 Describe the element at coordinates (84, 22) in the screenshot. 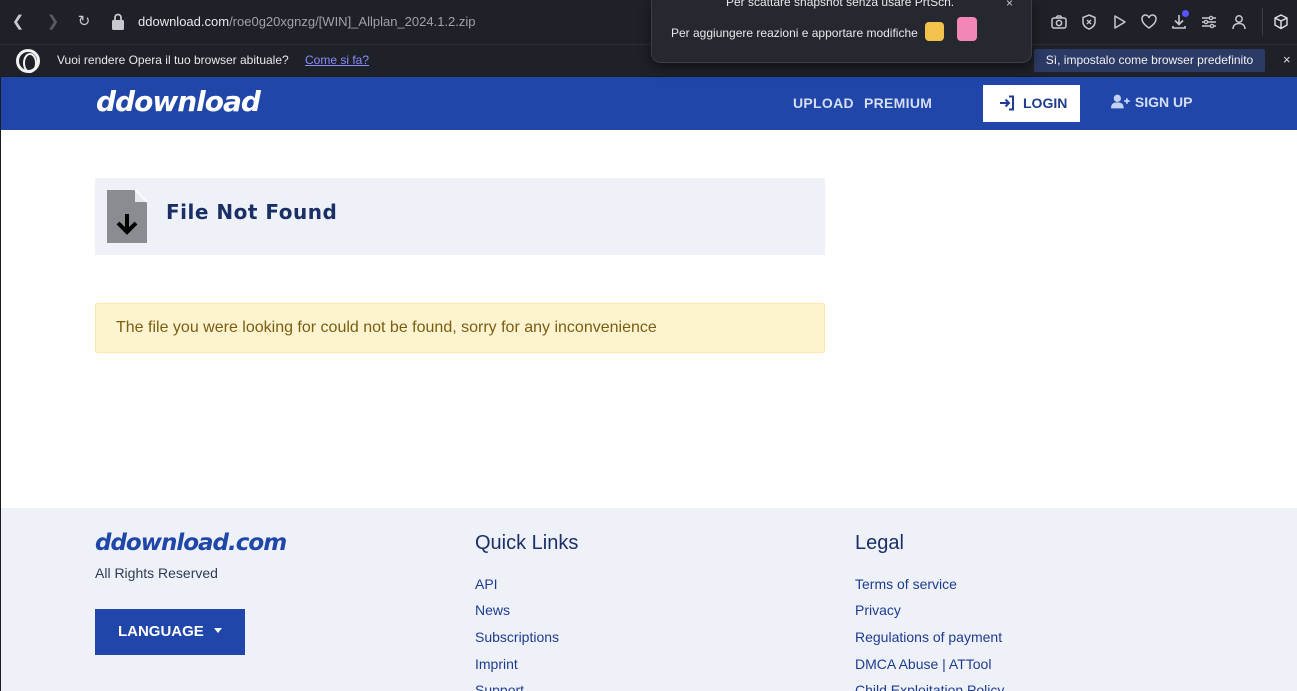

I see `reload-button: ↻` at that location.